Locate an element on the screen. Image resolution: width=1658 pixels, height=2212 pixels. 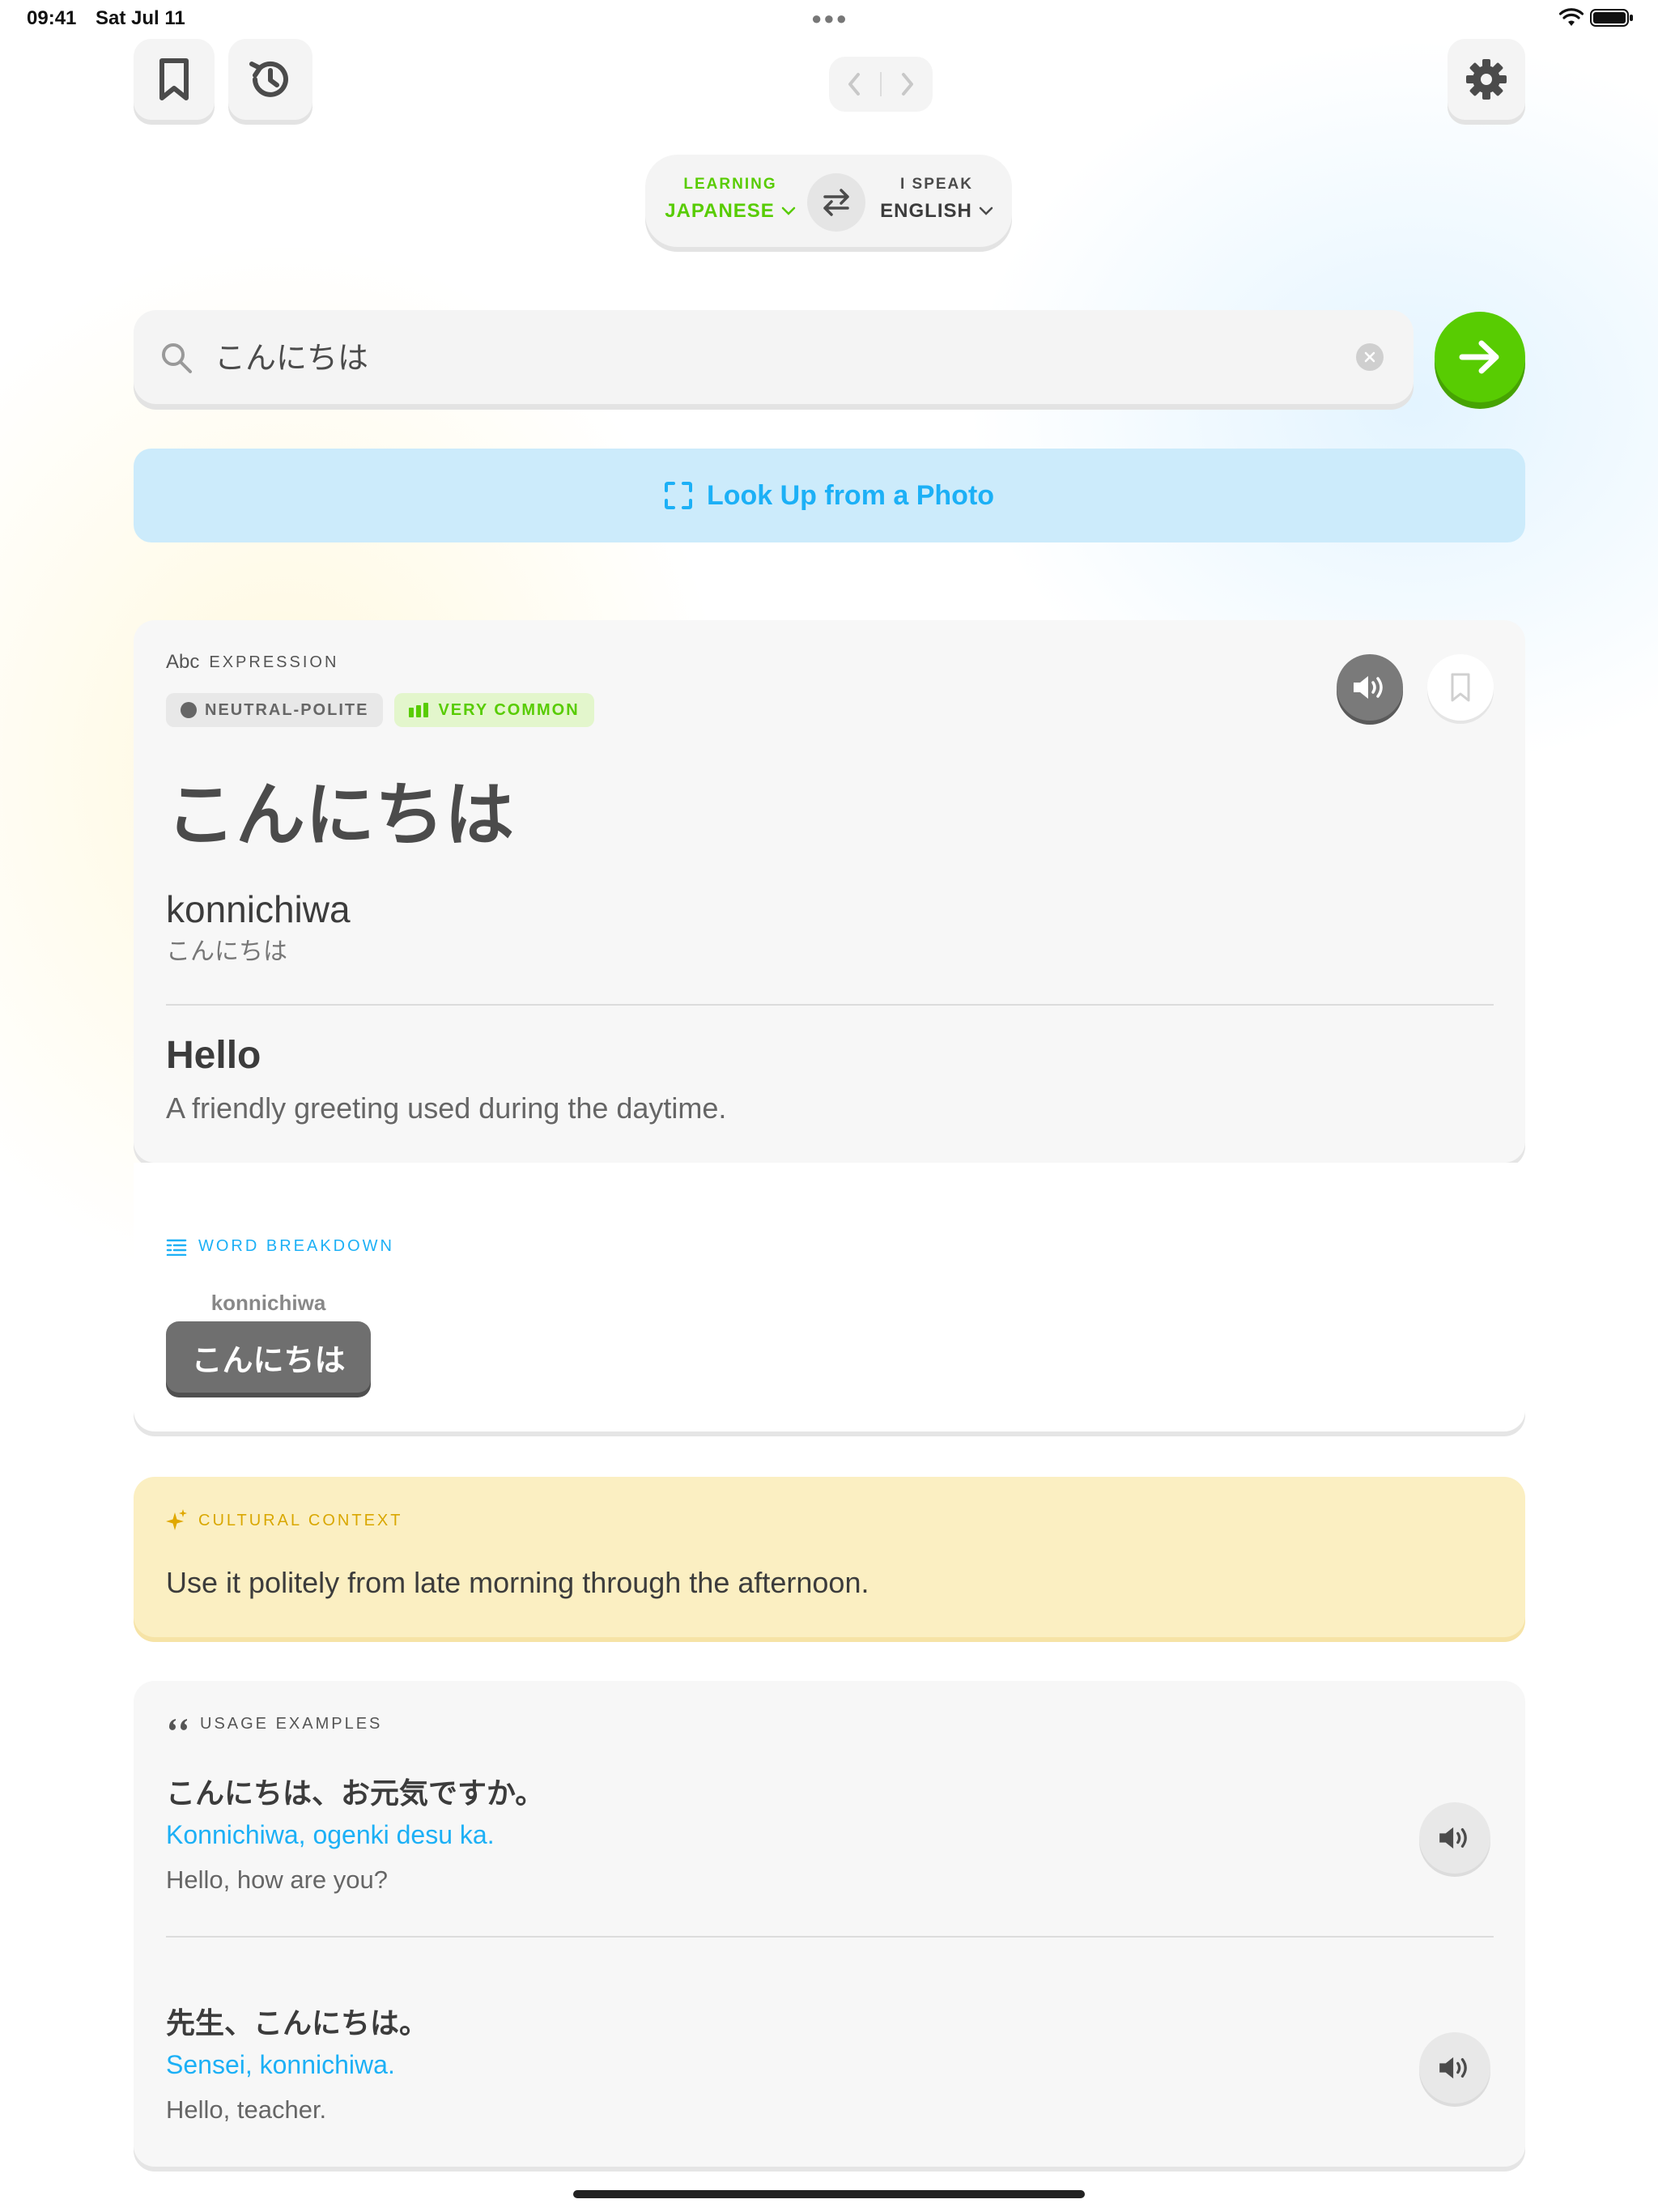
kana-reading: こんにちは is located at coordinates (226, 952).